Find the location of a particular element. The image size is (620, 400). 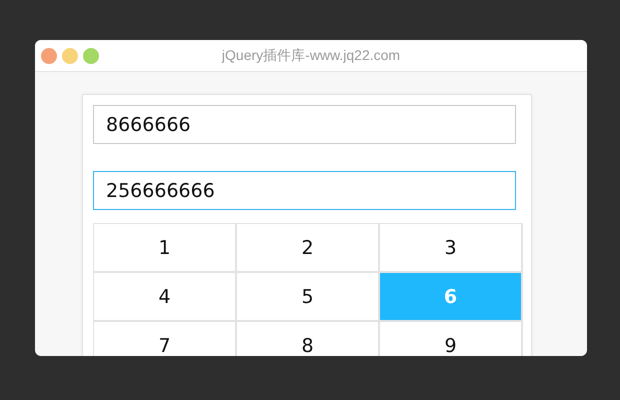

input-field: 8666666 is located at coordinates (304, 124).